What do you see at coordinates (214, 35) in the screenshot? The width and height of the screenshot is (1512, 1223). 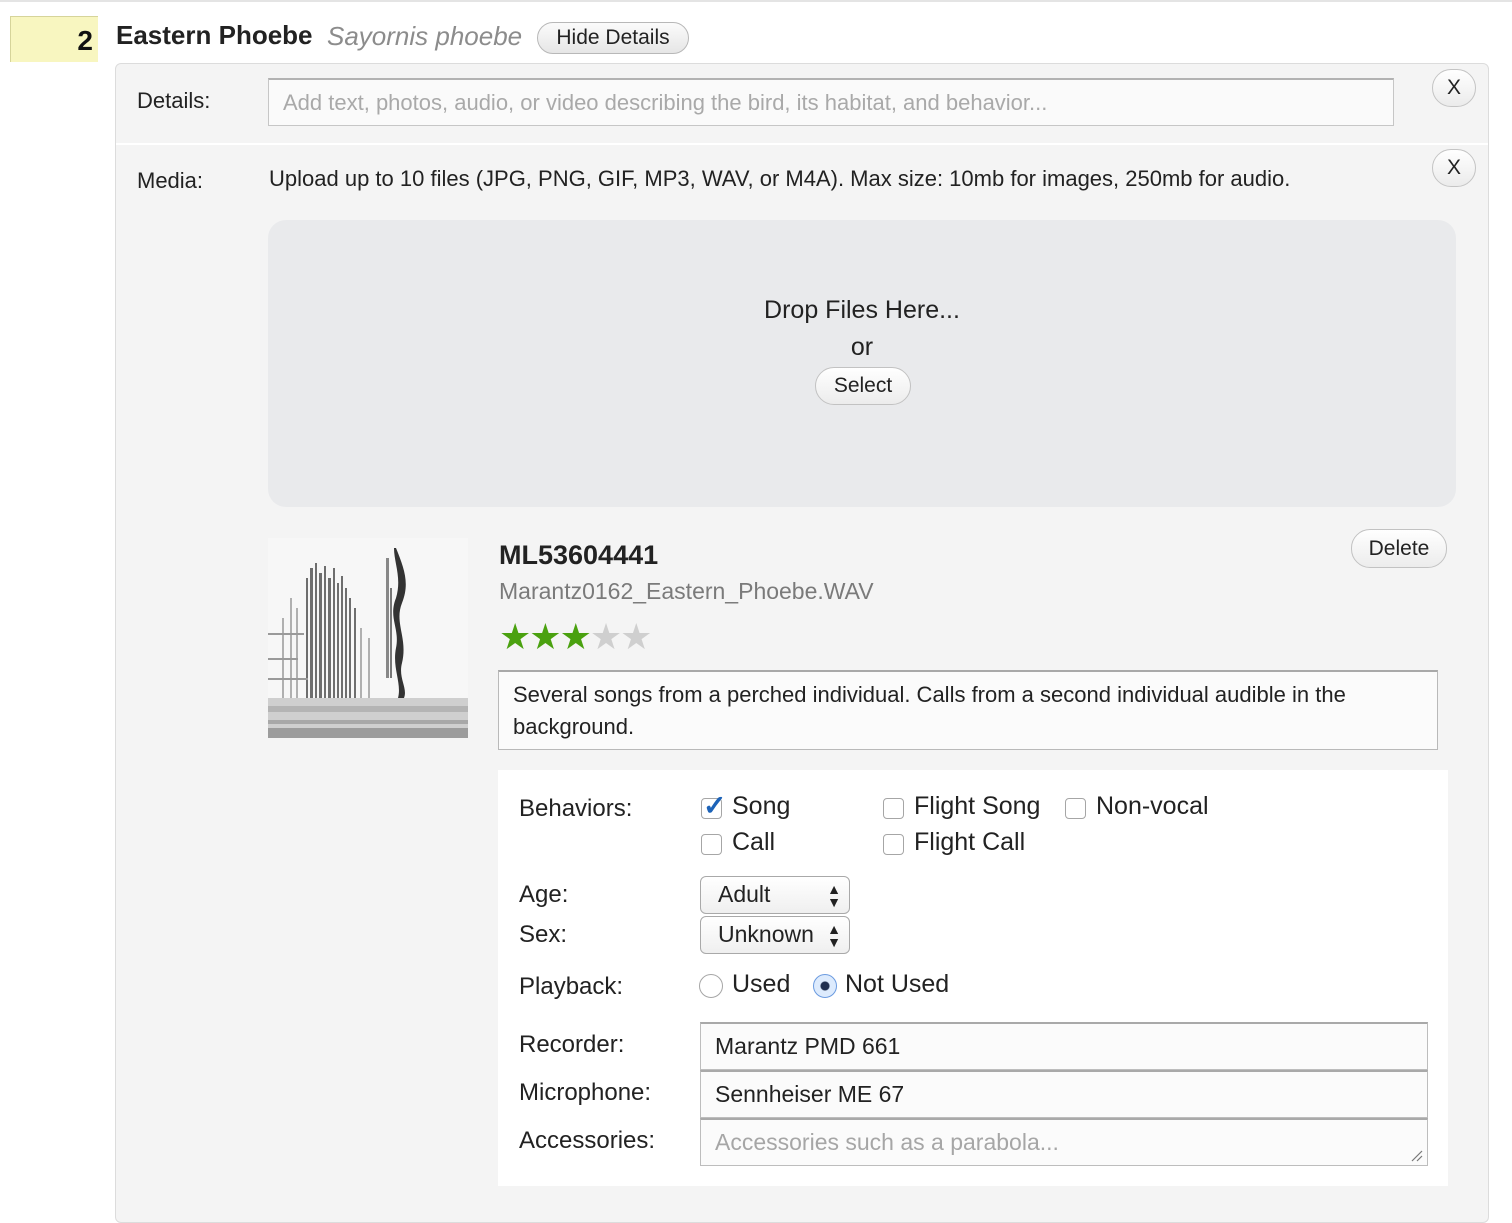 I see `species-common-name: Eastern Phoebe` at bounding box center [214, 35].